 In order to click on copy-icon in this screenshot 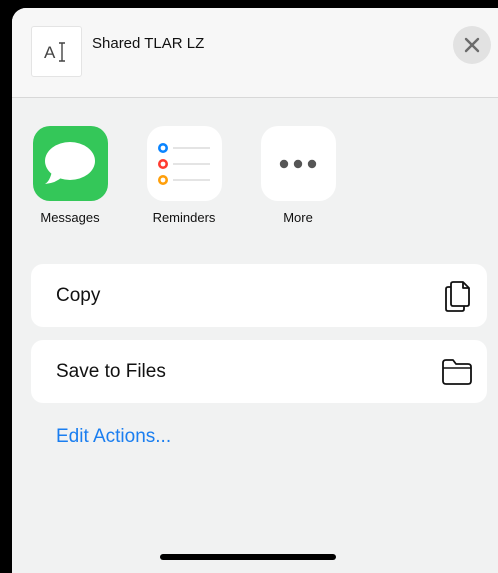, I will do `click(457, 296)`.